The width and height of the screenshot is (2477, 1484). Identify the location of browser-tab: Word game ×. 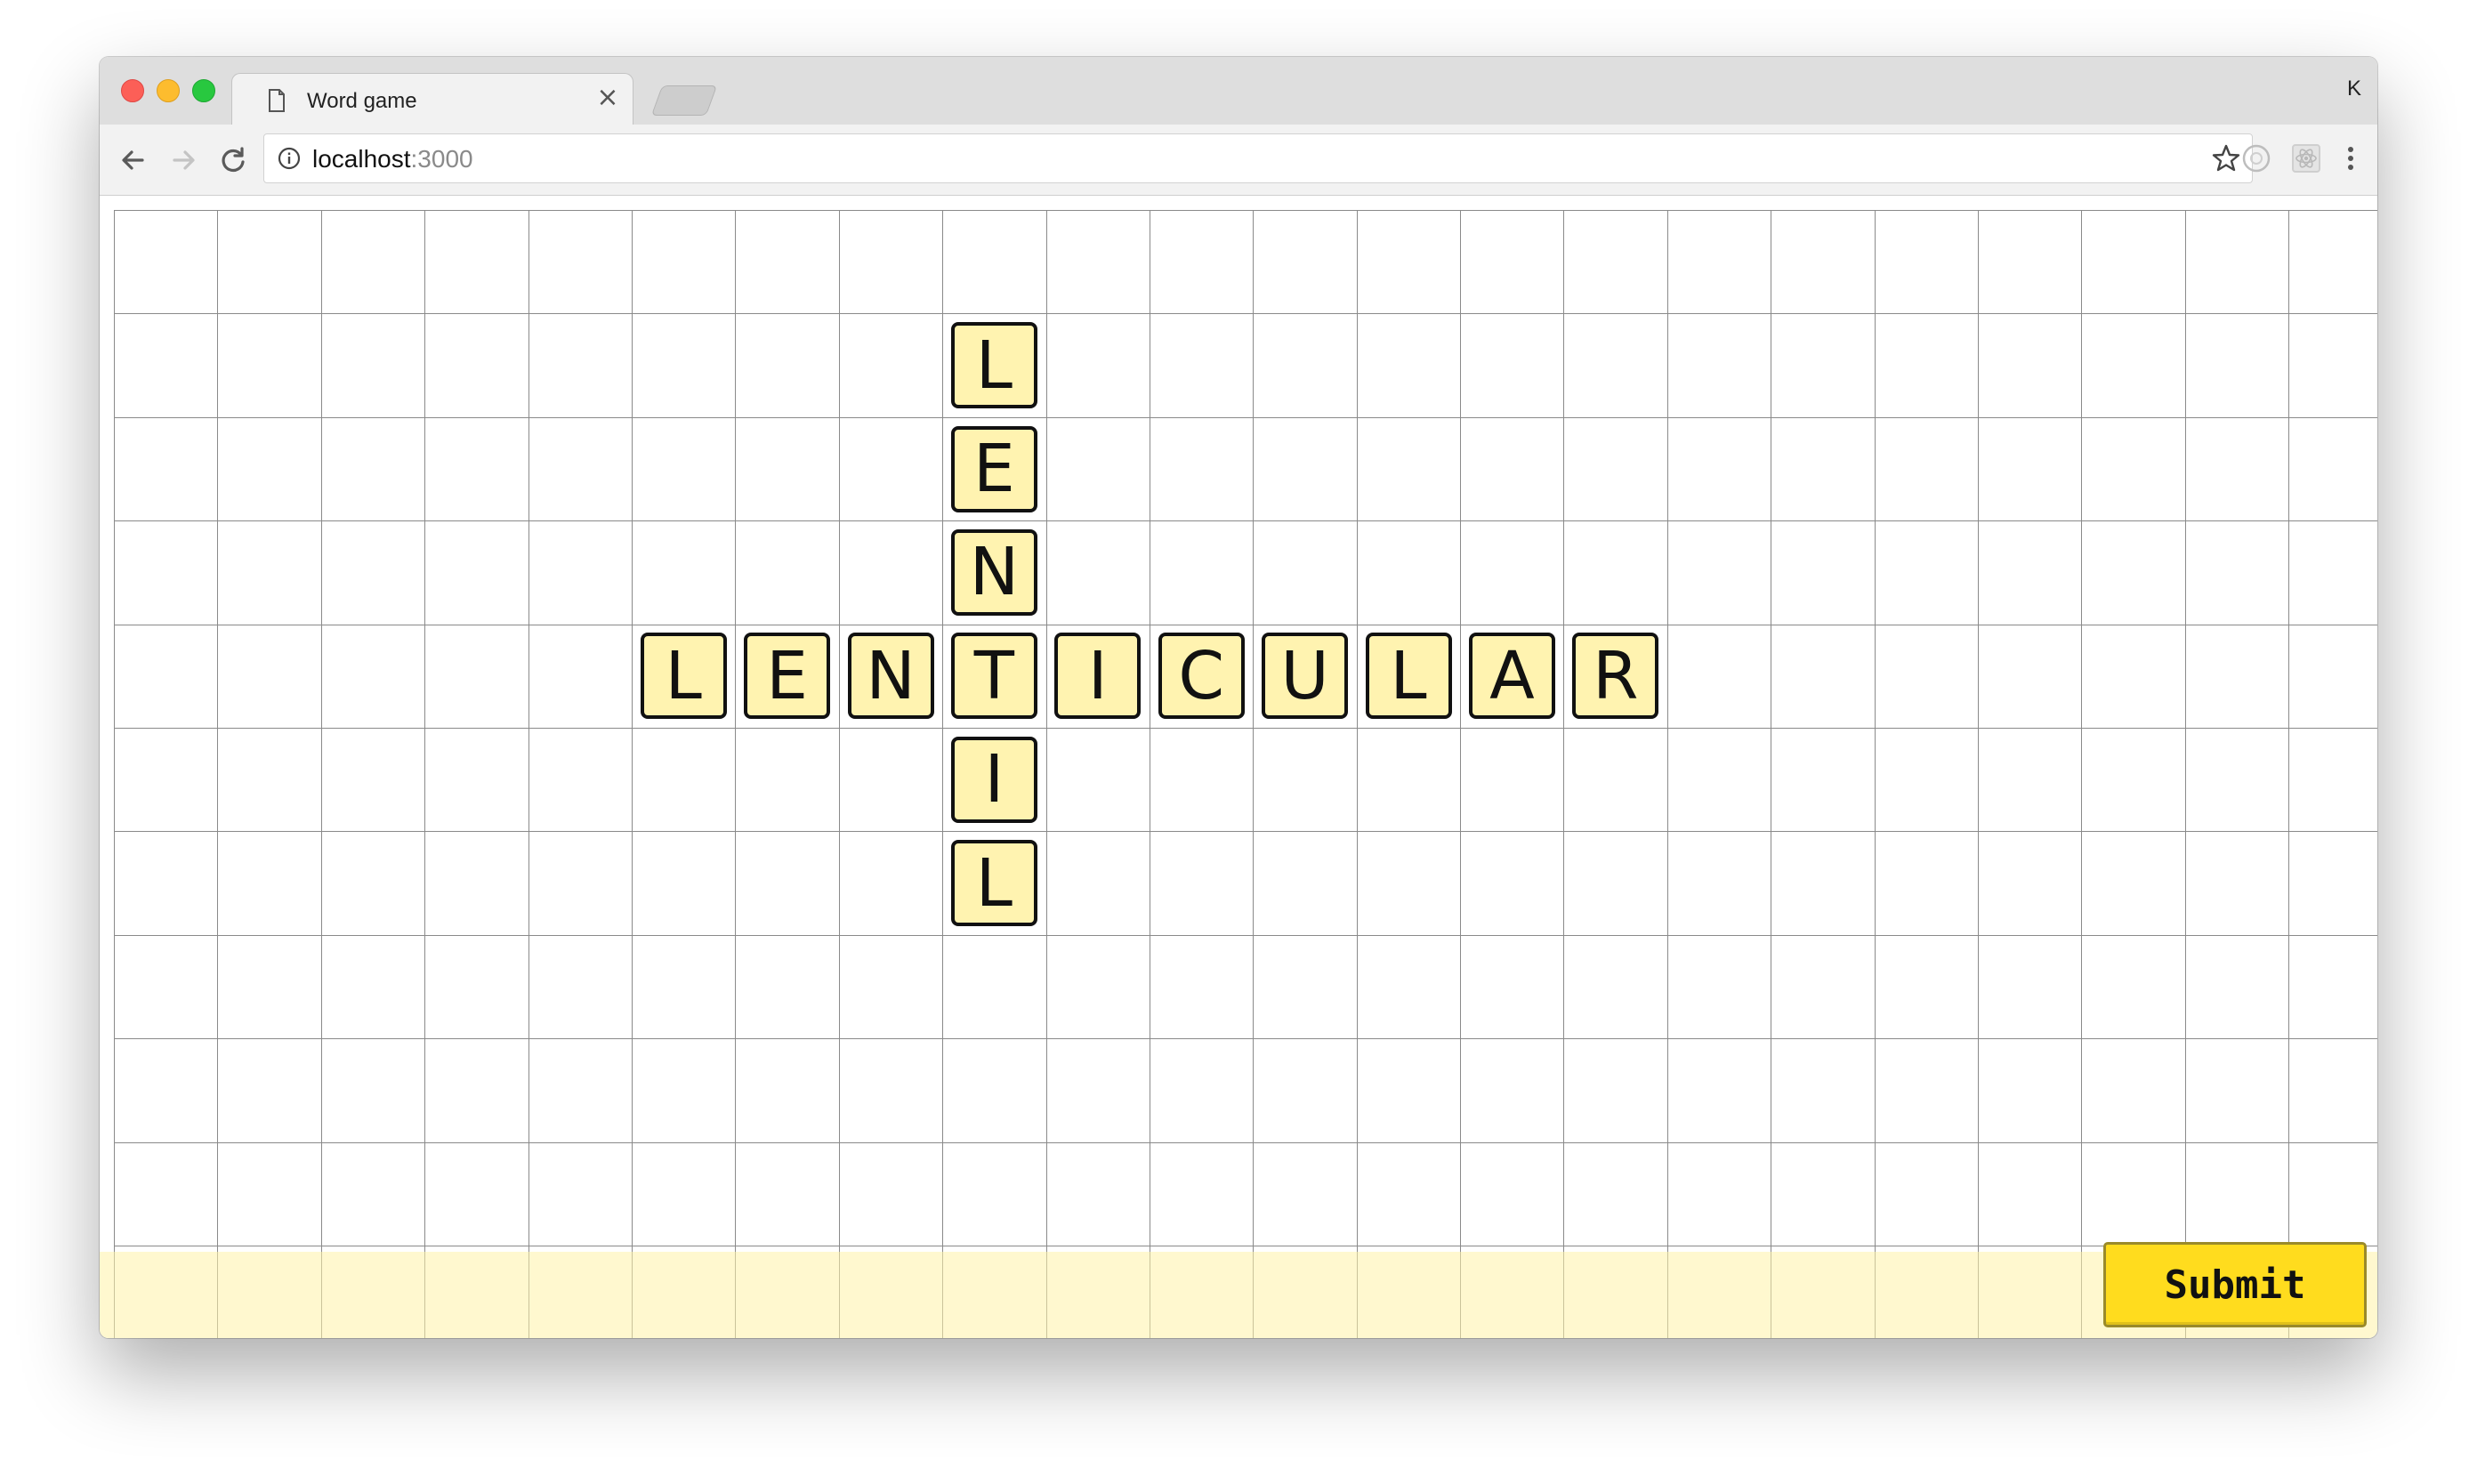
(432, 99).